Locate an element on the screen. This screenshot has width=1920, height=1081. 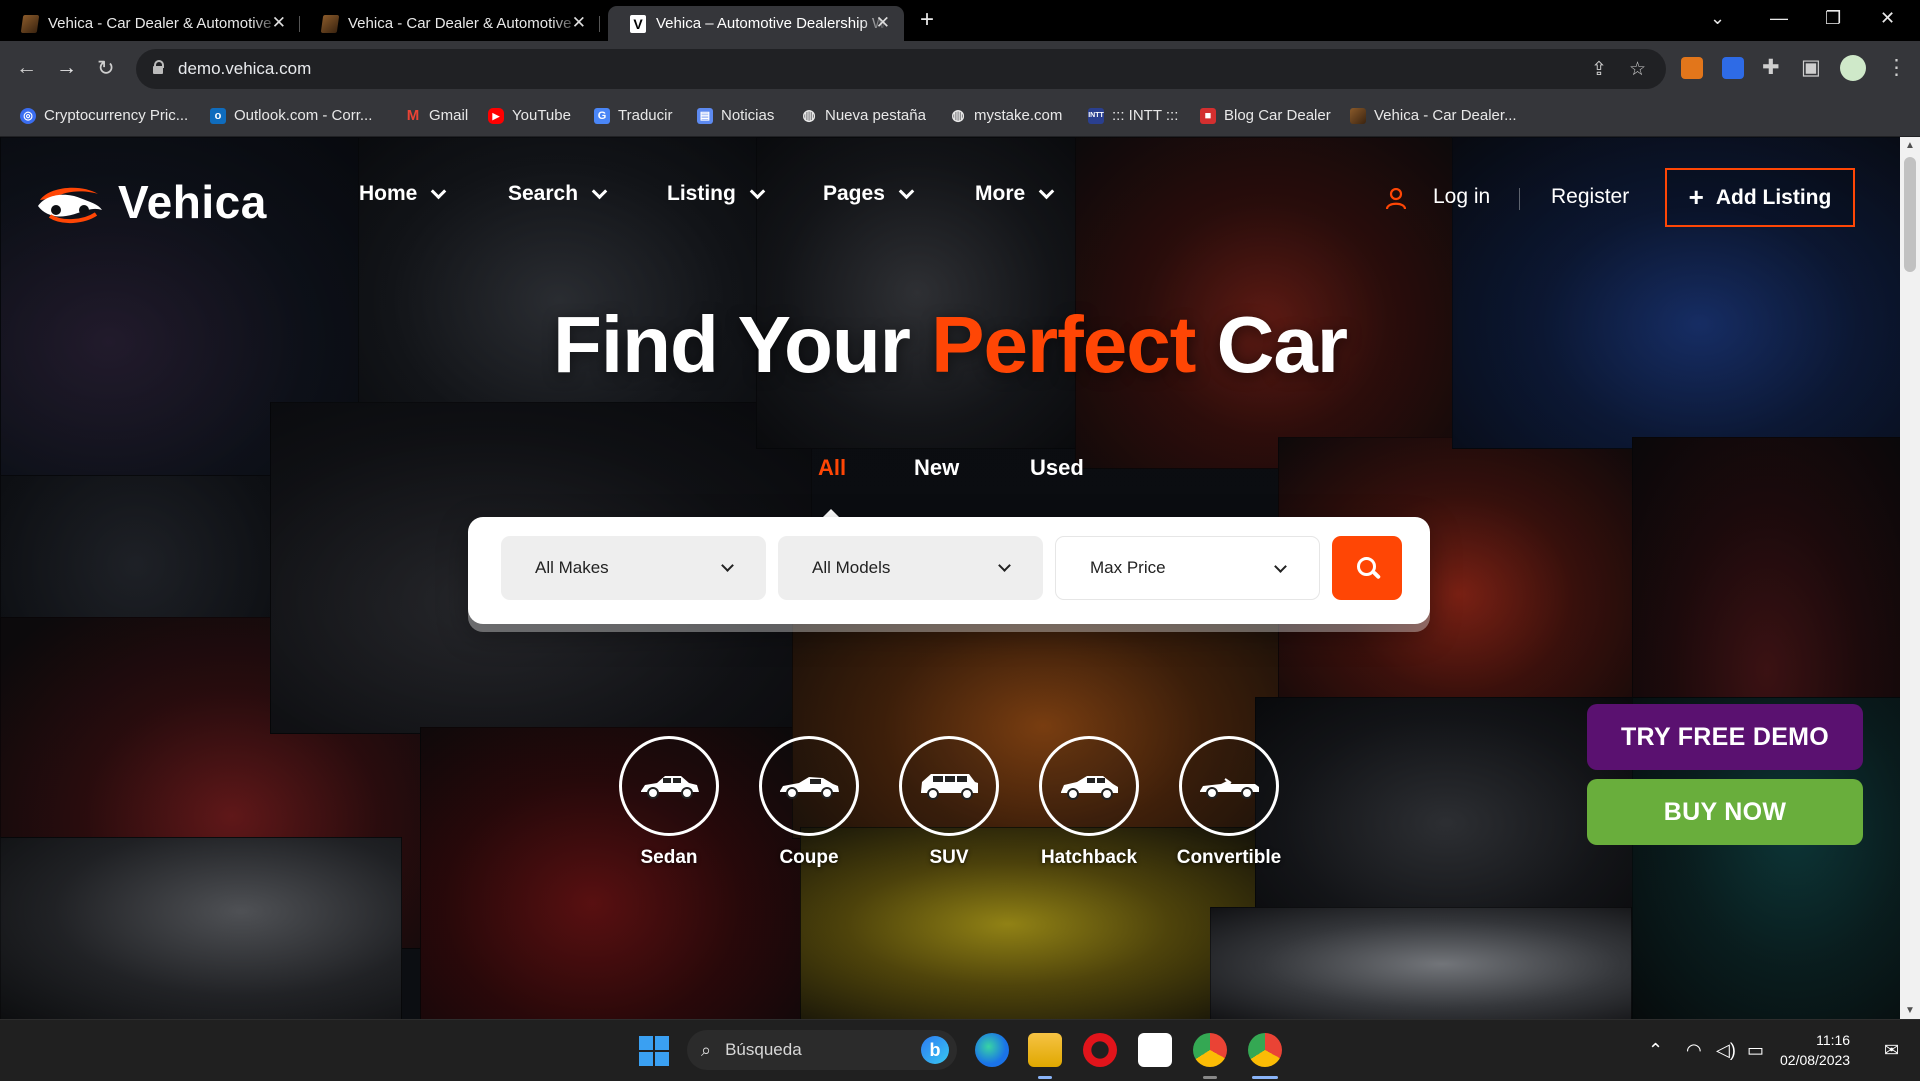
restore-icon: ❐ is located at coordinates (1833, 18).